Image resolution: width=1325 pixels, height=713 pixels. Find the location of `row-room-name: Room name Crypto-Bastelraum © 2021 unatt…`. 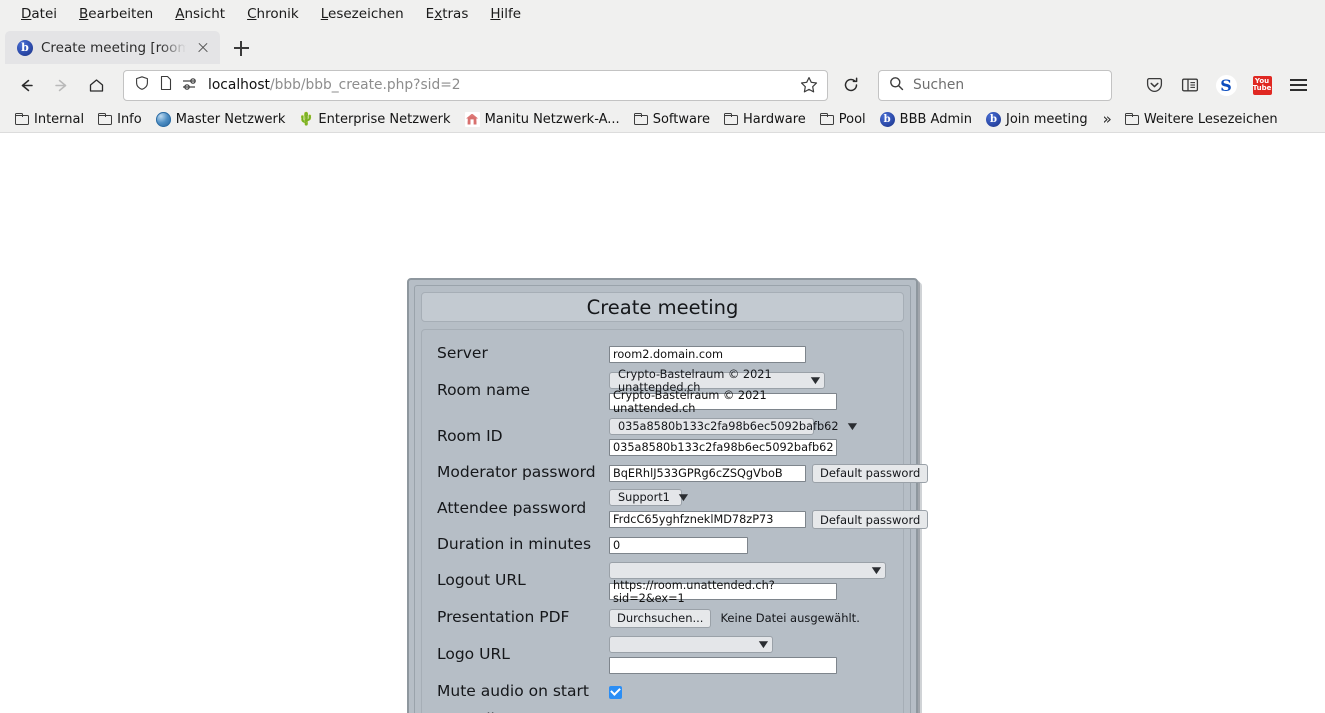

row-room-name: Room name Crypto-Bastelraum © 2021 unatt… is located at coordinates (662, 391).